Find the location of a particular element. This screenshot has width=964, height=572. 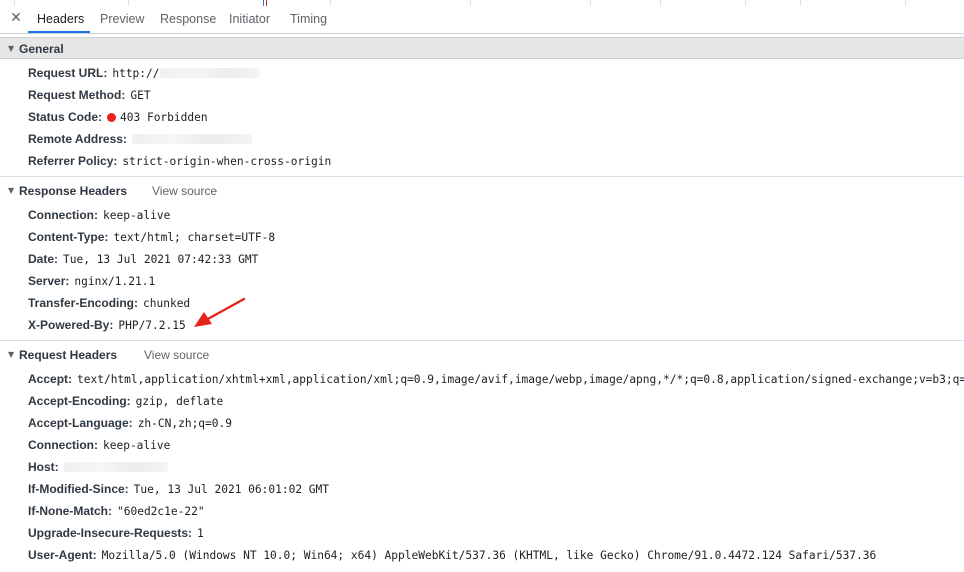

header-row-server: Server: nginx/1.21.1 is located at coordinates (91, 281).